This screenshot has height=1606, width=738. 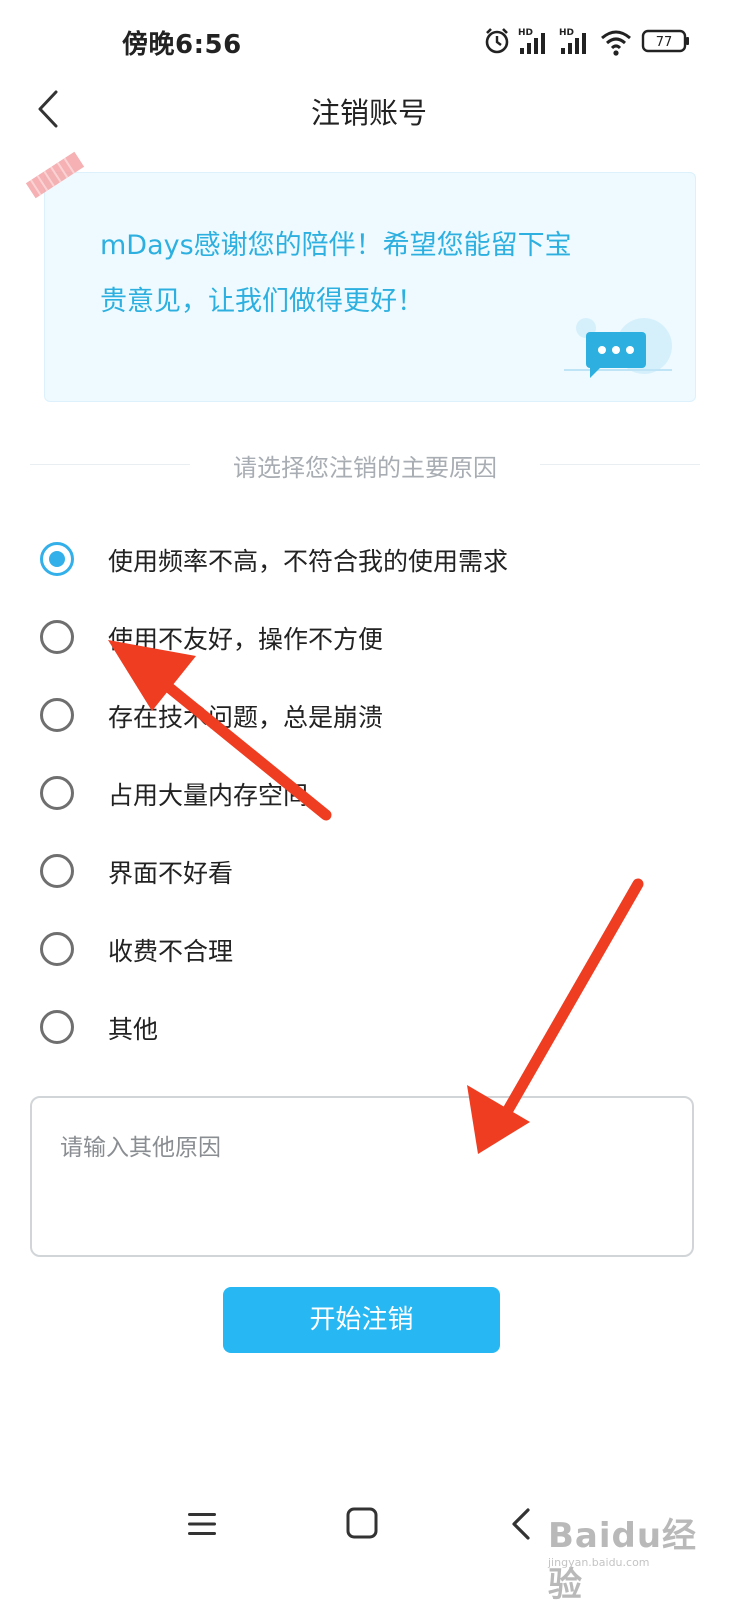 I want to click on start-cancellation-button: 开始注销, so click(x=361, y=1320).